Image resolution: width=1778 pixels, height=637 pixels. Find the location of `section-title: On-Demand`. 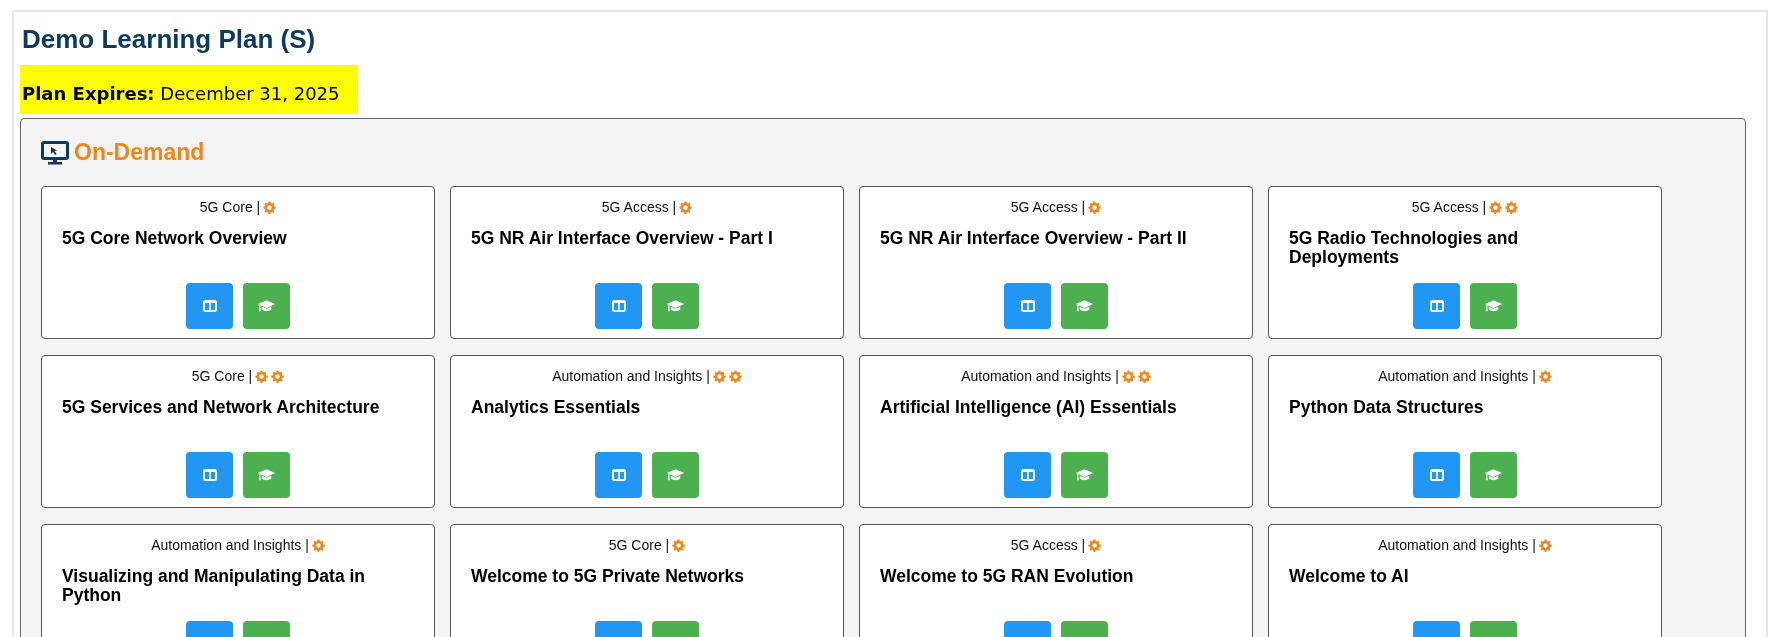

section-title: On-Demand is located at coordinates (139, 152).